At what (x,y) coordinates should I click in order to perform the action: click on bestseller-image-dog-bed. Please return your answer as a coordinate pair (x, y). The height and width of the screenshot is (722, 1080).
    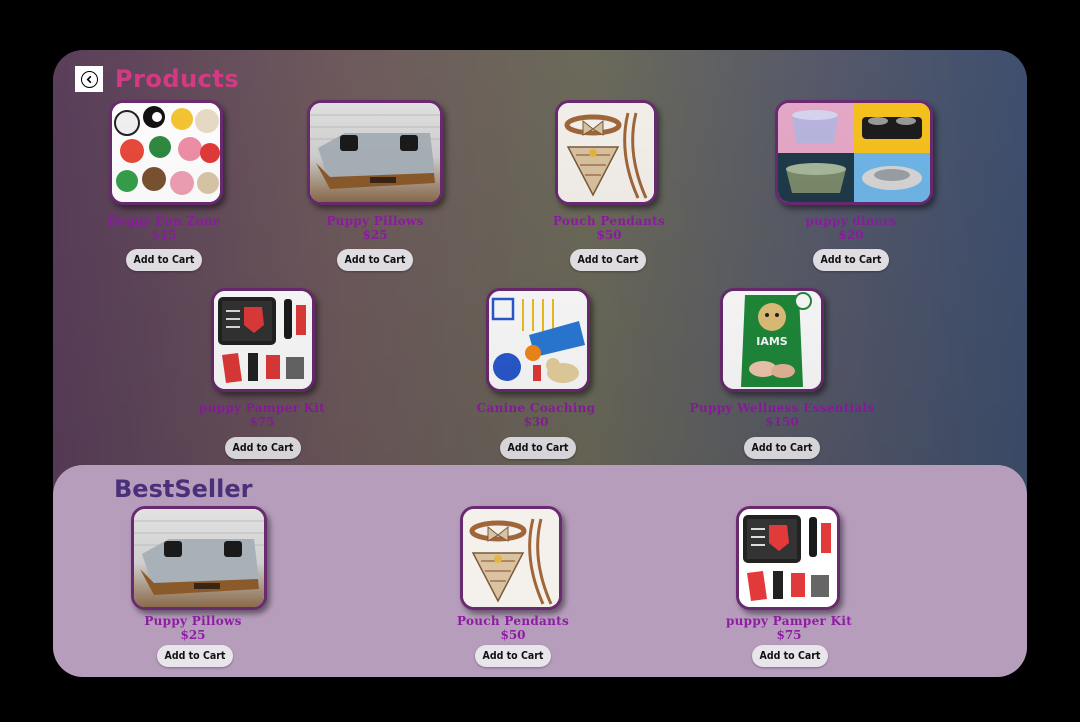
    Looking at the image, I should click on (199, 558).